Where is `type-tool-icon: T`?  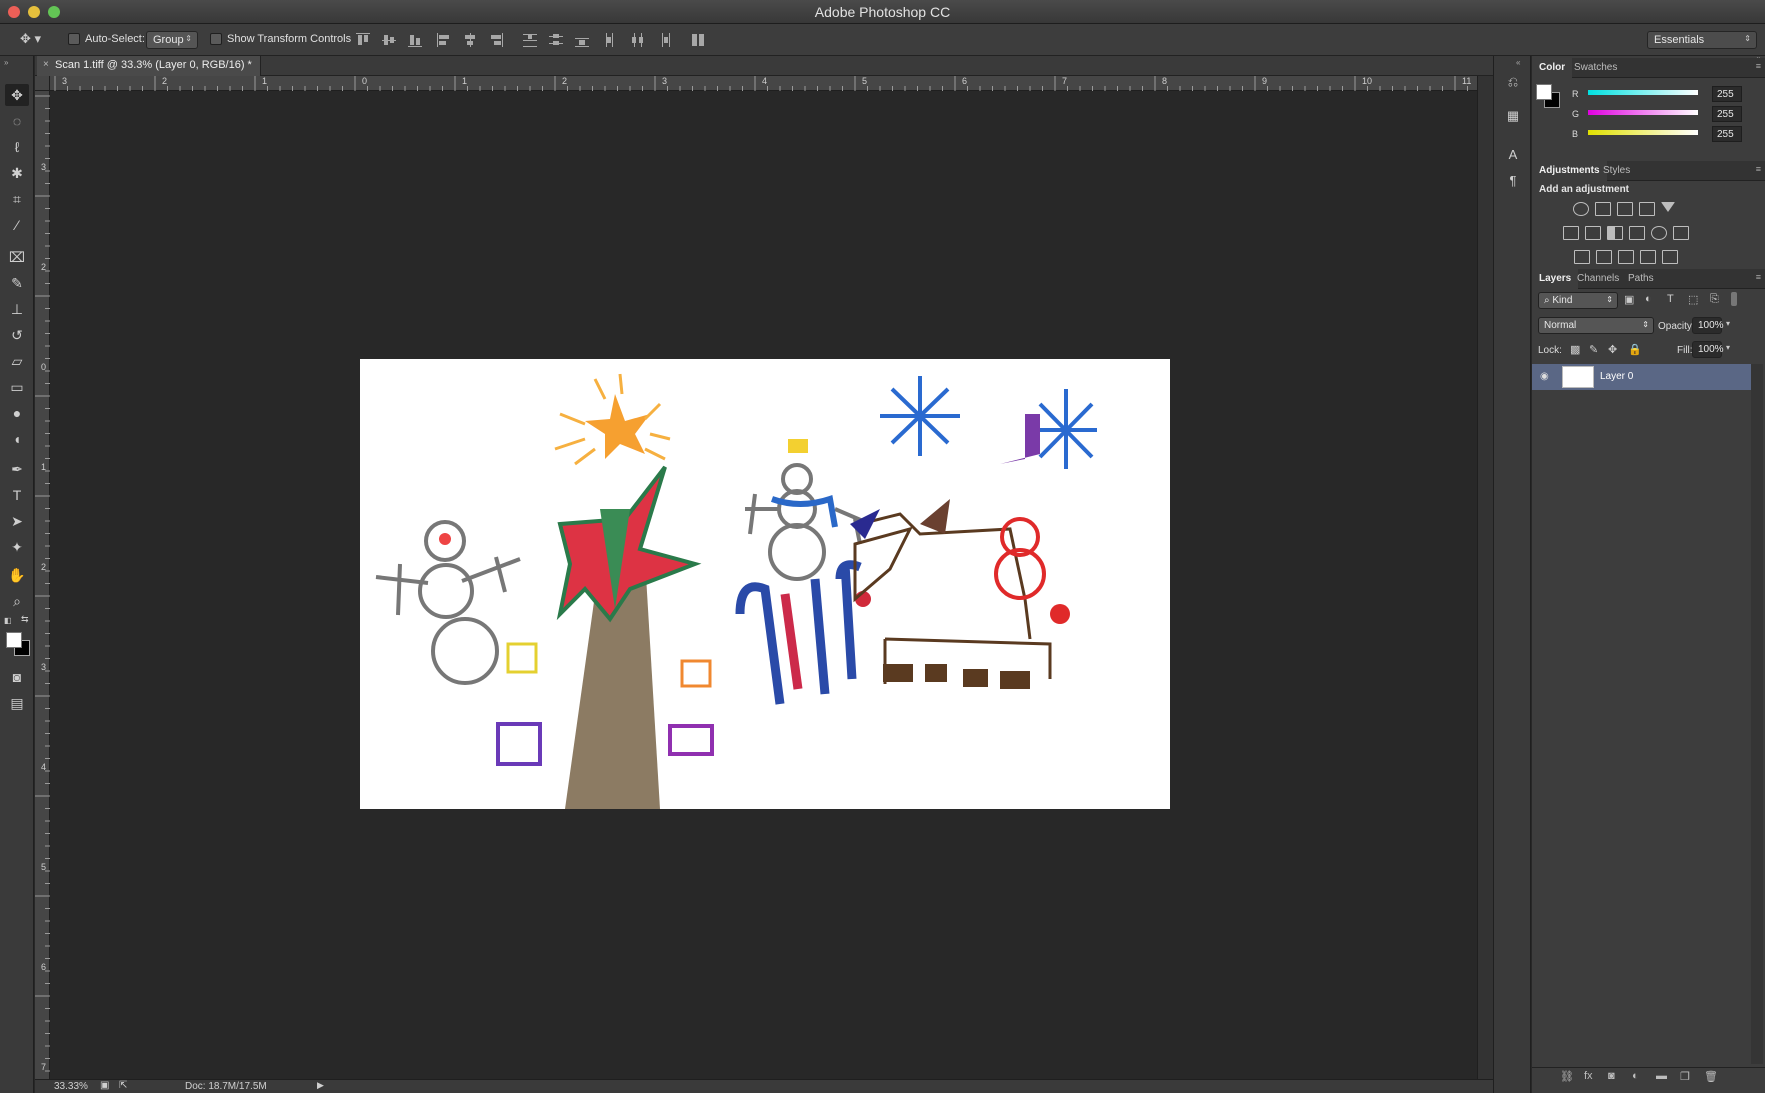 type-tool-icon: T is located at coordinates (17, 495).